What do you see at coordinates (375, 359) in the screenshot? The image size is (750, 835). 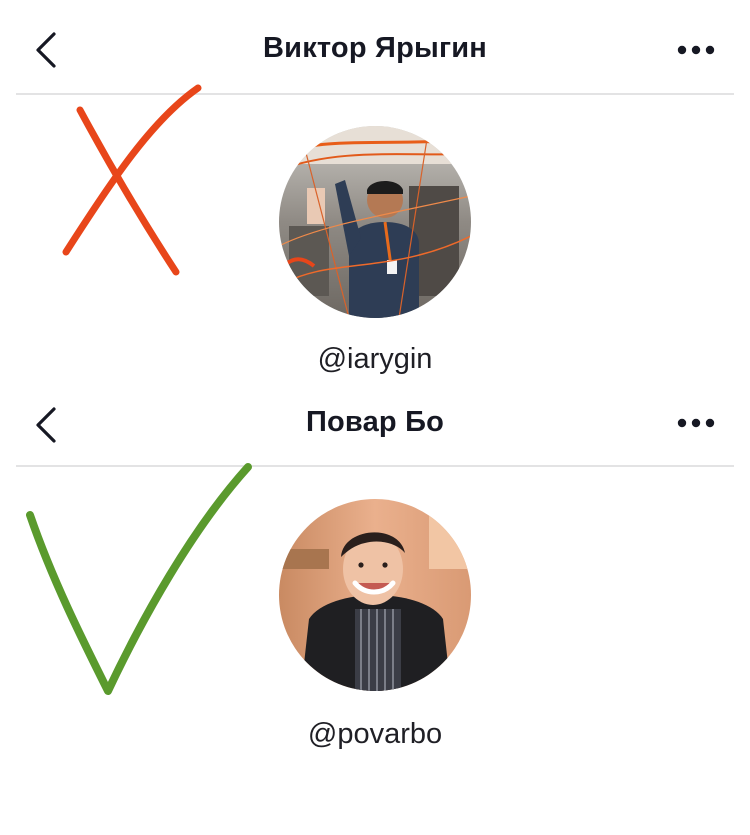 I see `profile-username: @iarygin` at bounding box center [375, 359].